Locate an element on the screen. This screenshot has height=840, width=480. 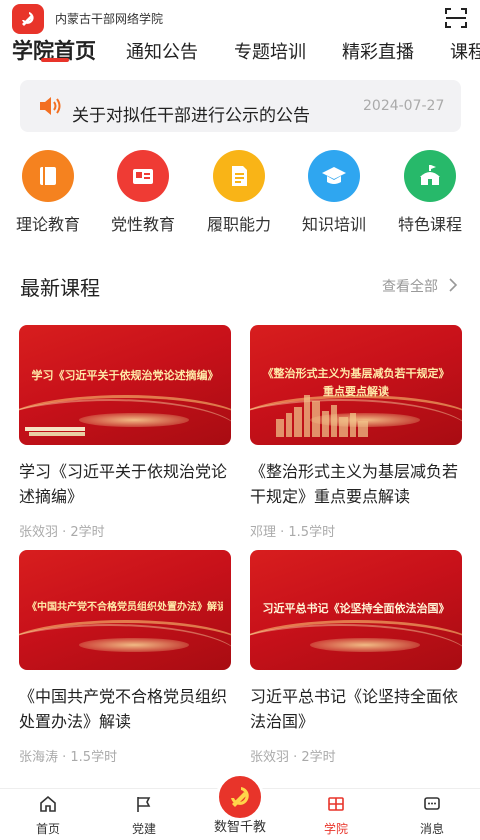
thumbnail-title: 习近平总书记《论坚持全面依法治国》 is located at coordinates (356, 608).